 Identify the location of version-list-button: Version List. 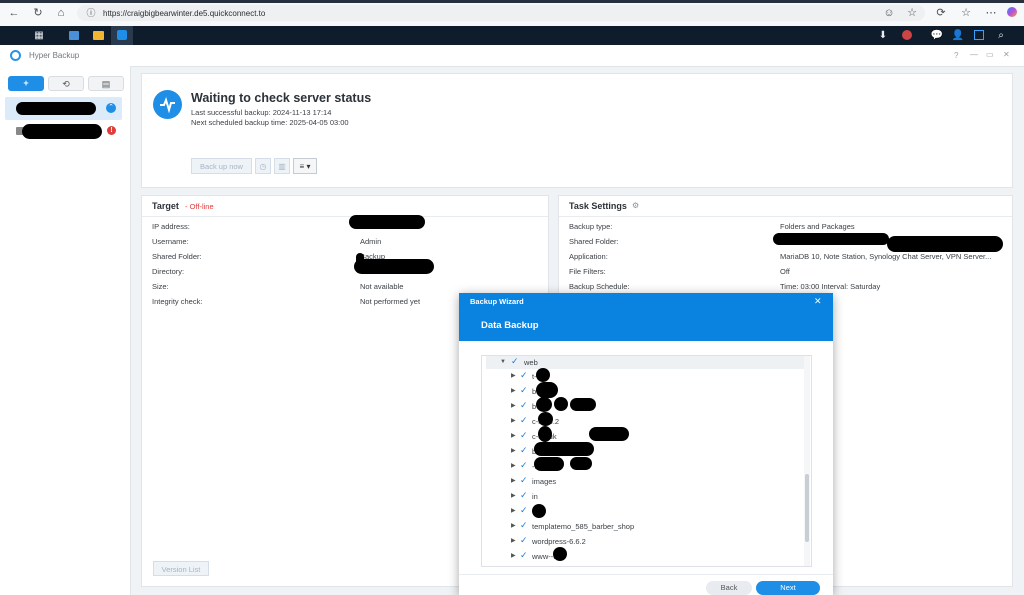
(181, 568).